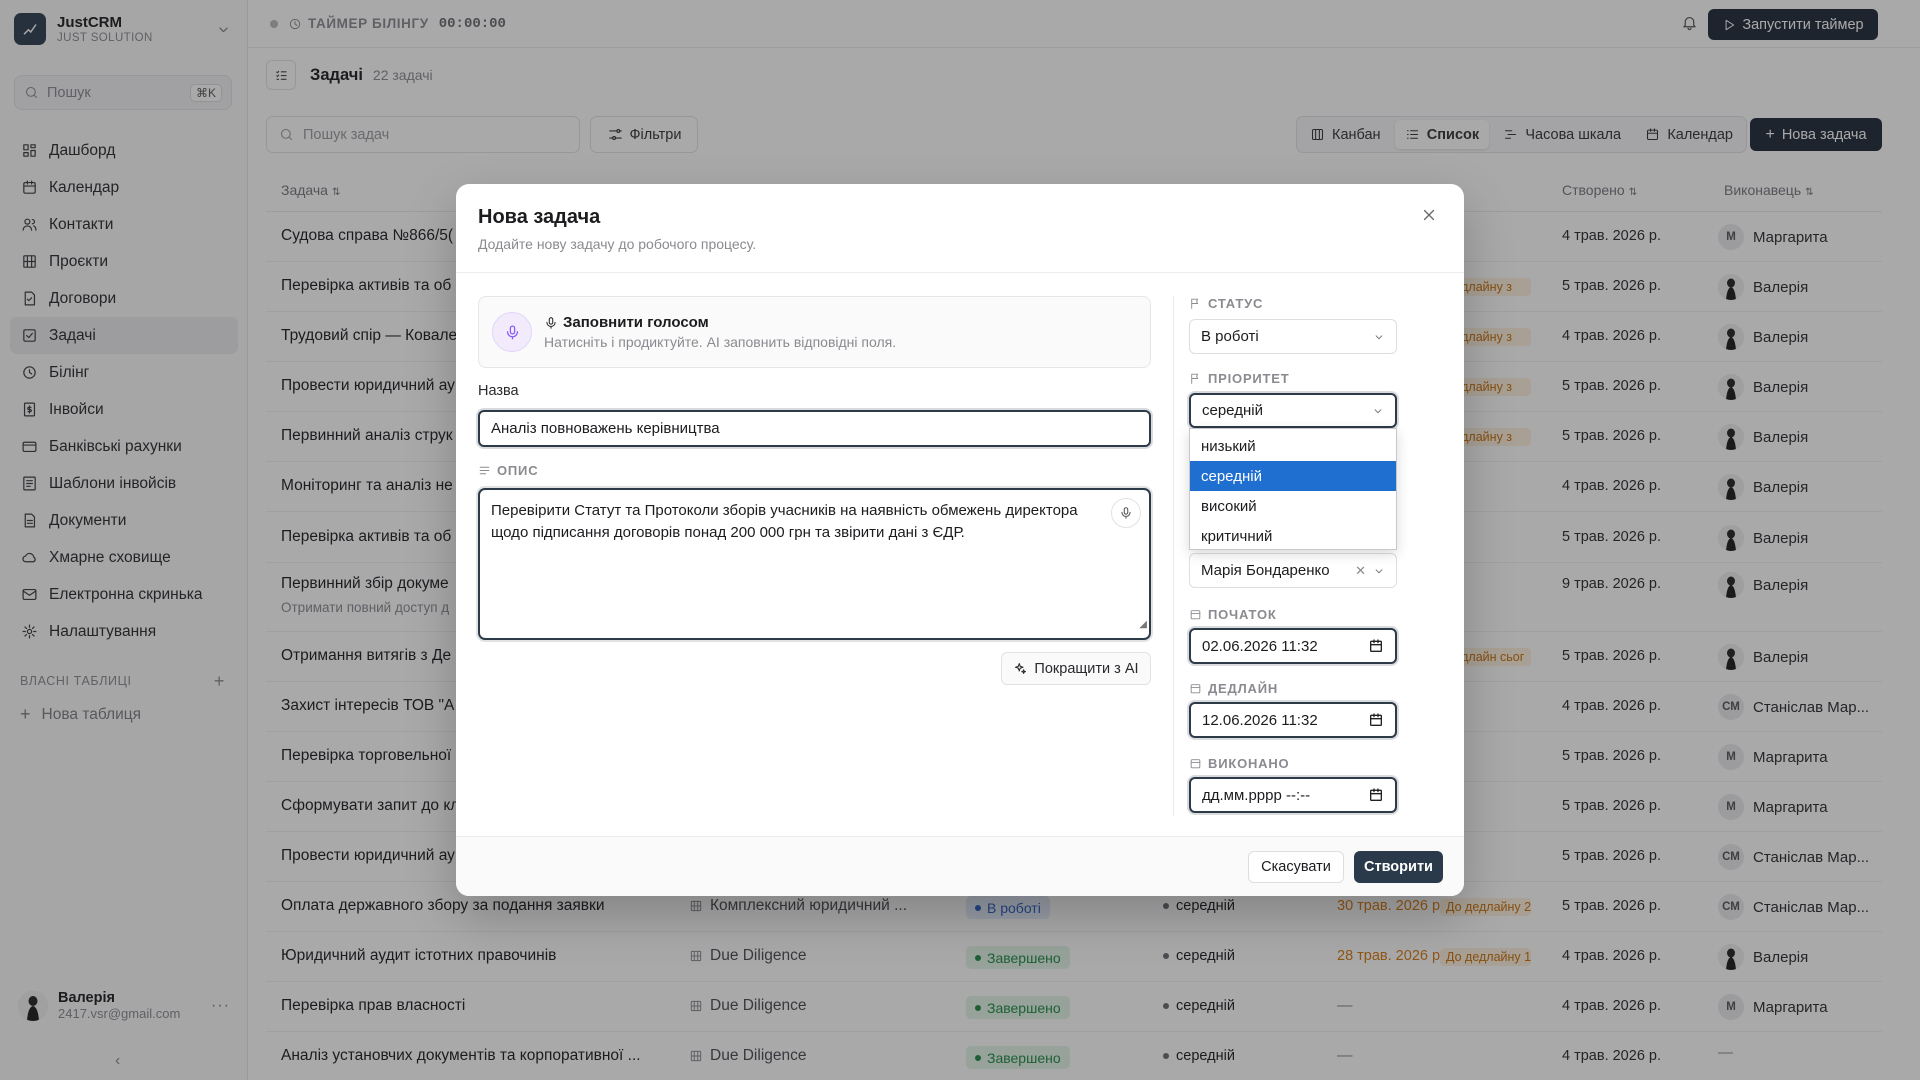 This screenshot has height=1080, width=1920. I want to click on assignee-value: Марія Бондаренко, so click(1265, 570).